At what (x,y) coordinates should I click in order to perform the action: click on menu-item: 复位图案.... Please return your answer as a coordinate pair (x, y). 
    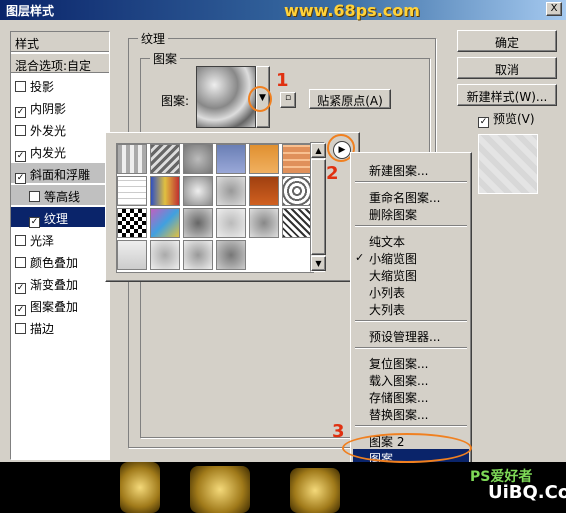
    Looking at the image, I should click on (411, 362).